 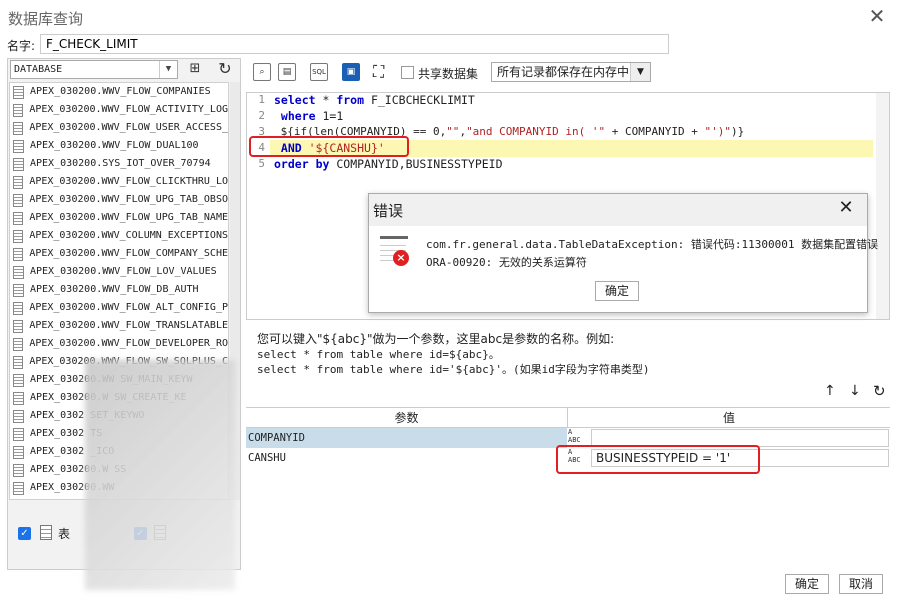 I want to click on dialog-close-icon: ✕, so click(x=846, y=208).